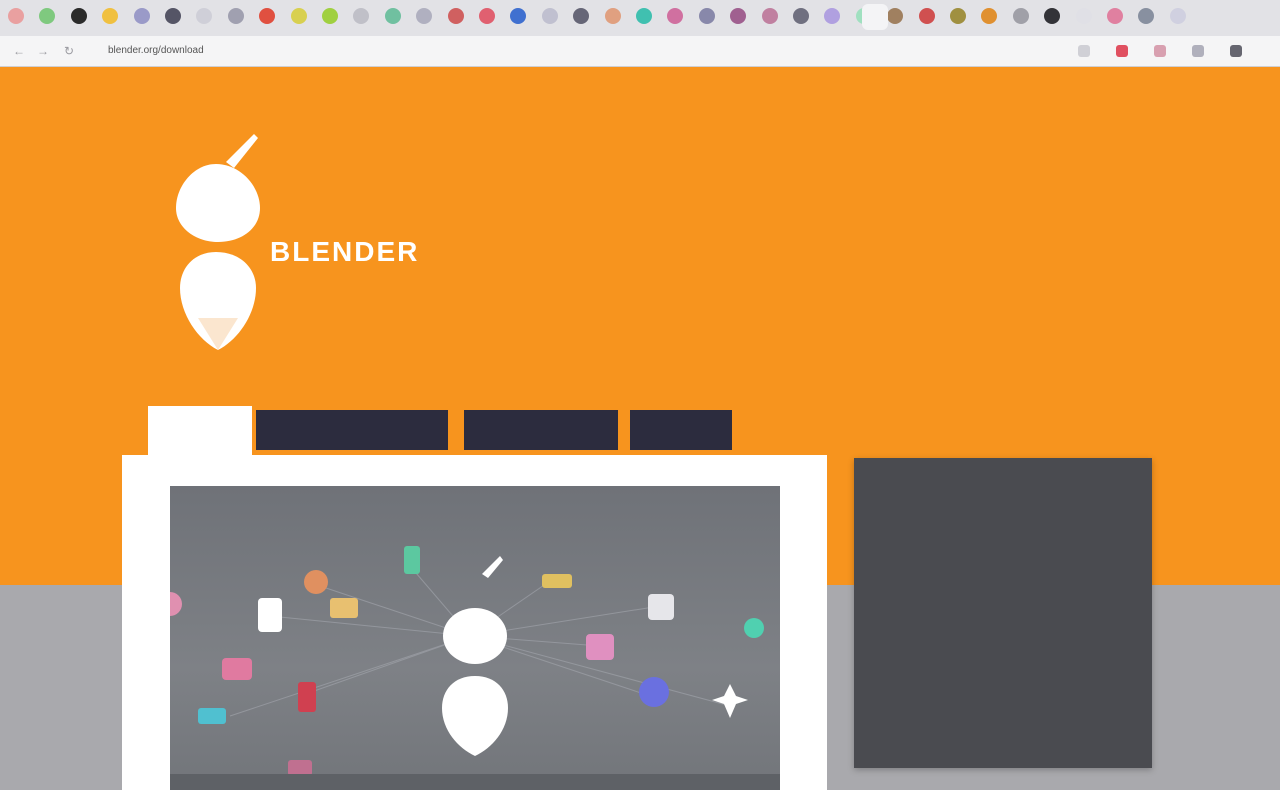  What do you see at coordinates (875, 17) in the screenshot?
I see `browser-tab-active` at bounding box center [875, 17].